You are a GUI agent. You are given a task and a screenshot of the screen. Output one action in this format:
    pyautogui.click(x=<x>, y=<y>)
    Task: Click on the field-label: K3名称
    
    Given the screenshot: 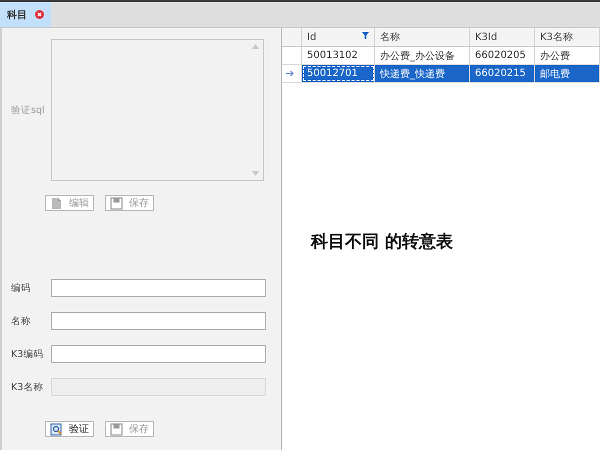 What is the action you would take?
    pyautogui.click(x=27, y=387)
    